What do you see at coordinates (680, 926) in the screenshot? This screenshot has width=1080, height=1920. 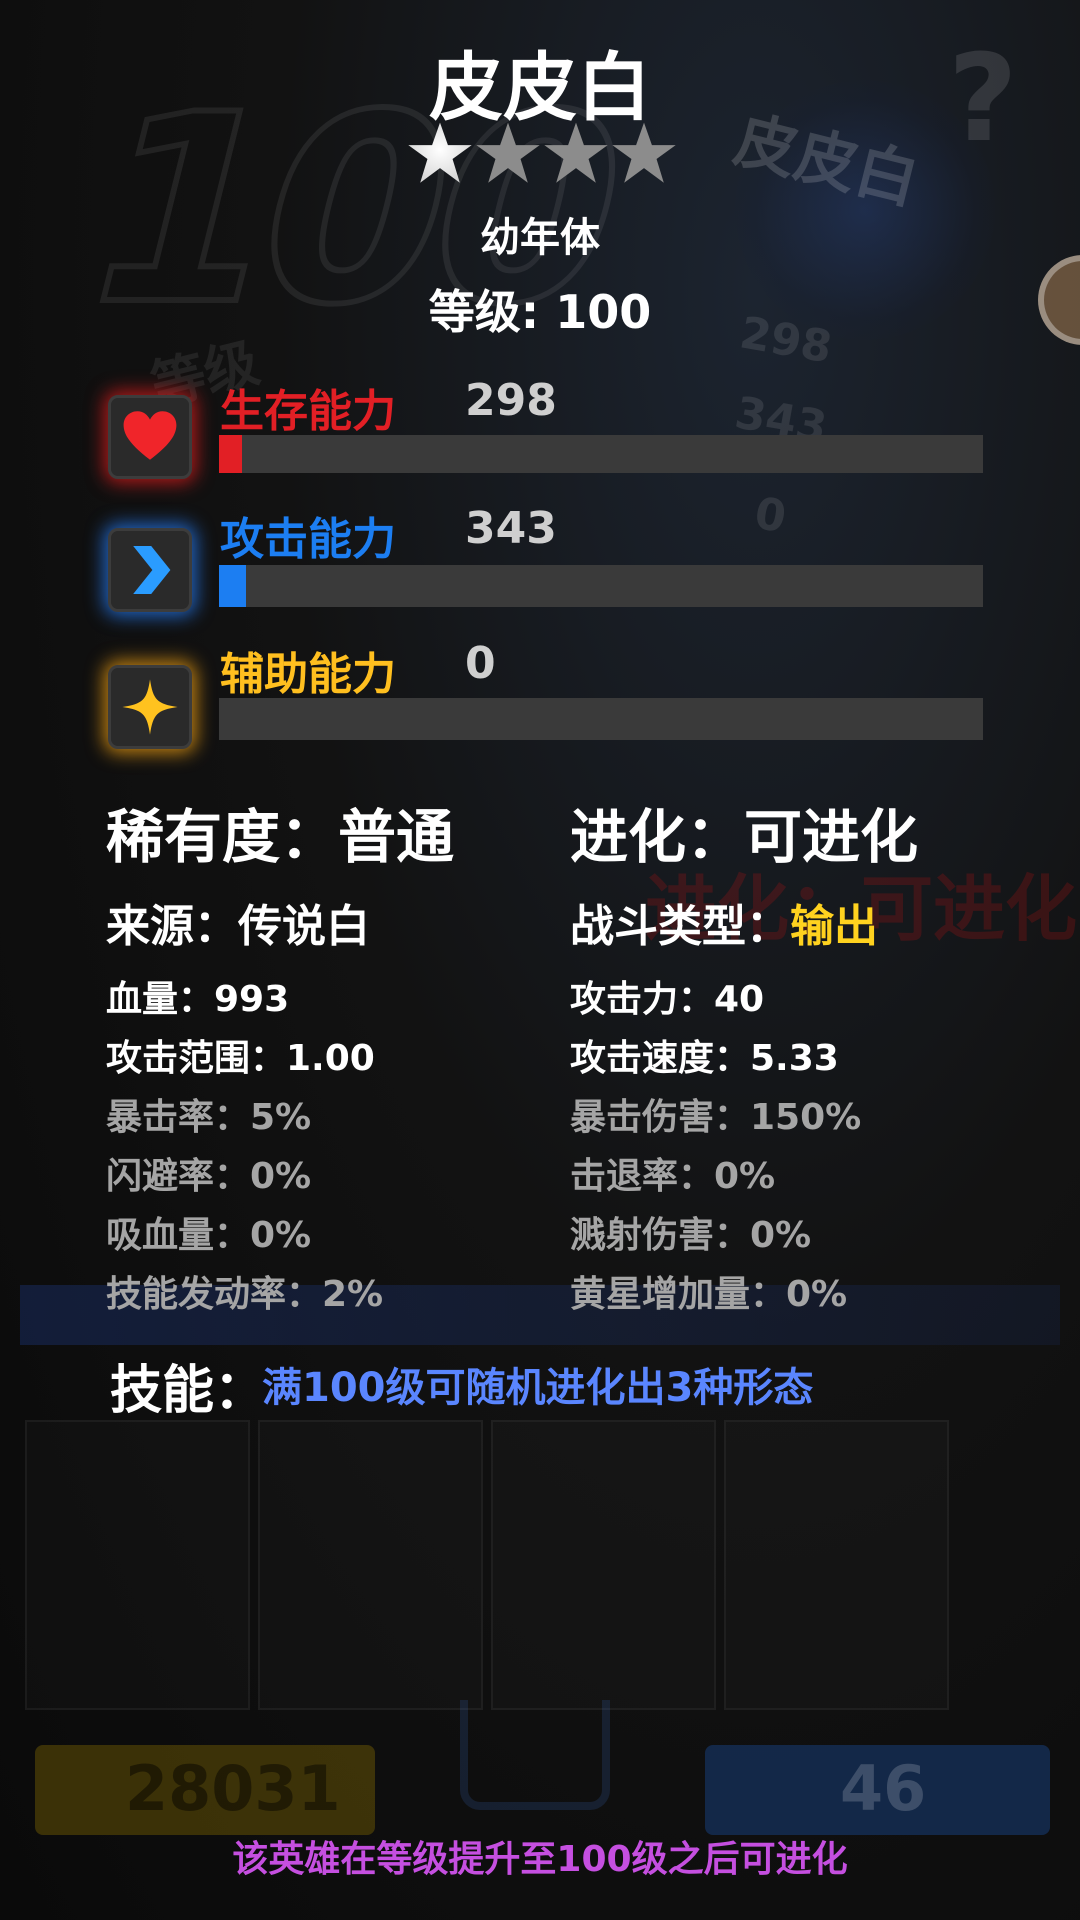 I see `battle-type-label: 战斗类型：` at bounding box center [680, 926].